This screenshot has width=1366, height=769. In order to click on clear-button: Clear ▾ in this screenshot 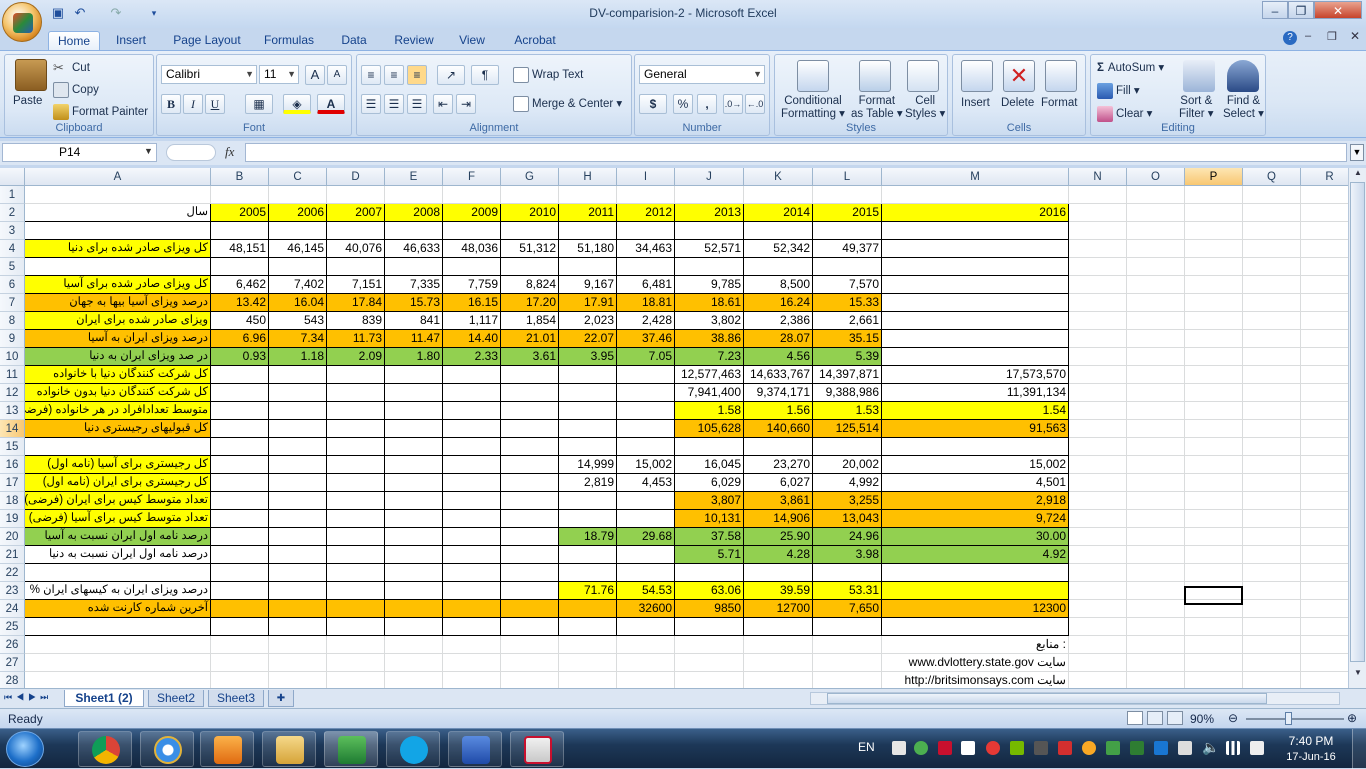, I will do `click(1124, 114)`.